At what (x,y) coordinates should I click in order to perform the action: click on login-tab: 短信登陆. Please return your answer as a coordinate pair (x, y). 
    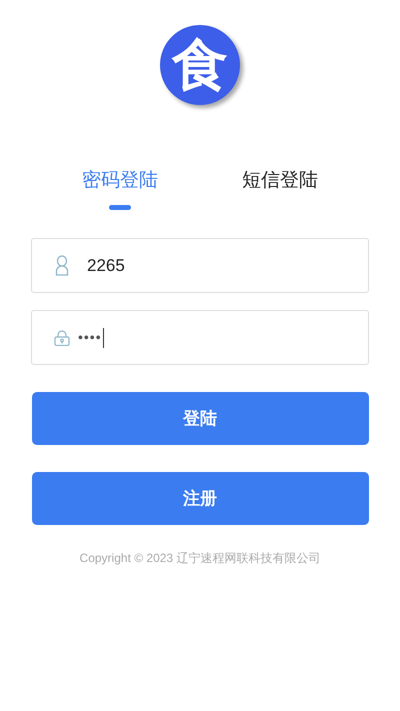
    Looking at the image, I should click on (280, 181).